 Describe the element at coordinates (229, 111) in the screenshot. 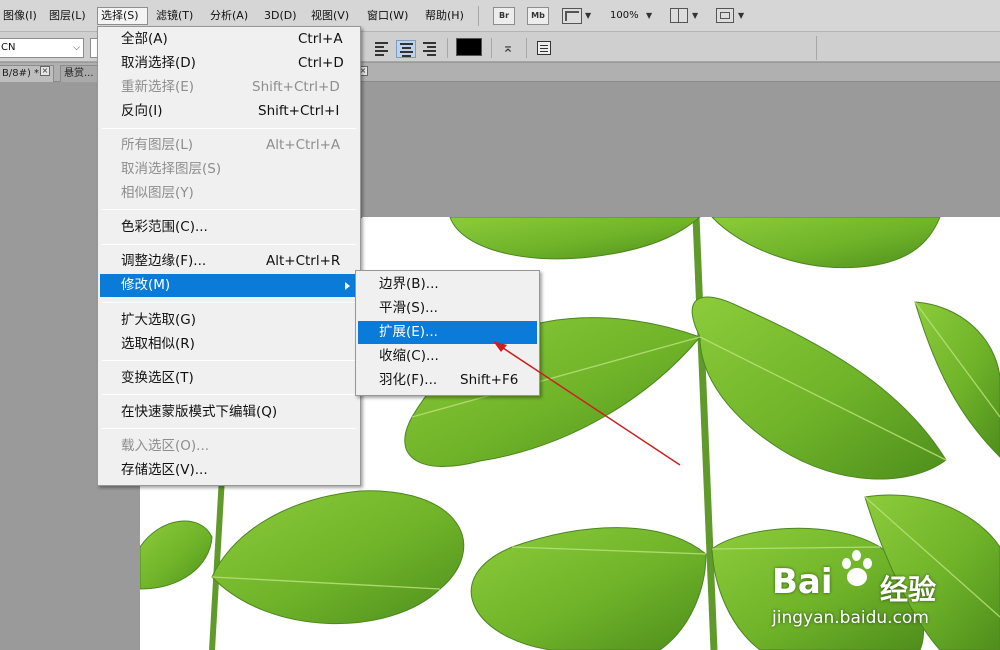

I see `menu-item-inverse: 反向(I) Shift+Ctrl+I` at that location.